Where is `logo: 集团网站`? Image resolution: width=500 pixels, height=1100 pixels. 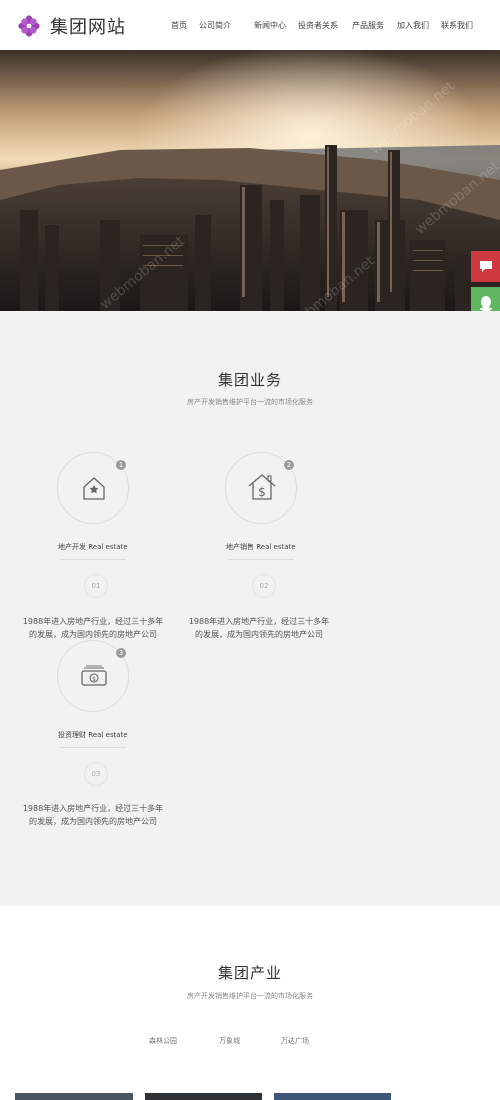
logo: 集团网站 is located at coordinates (72, 26).